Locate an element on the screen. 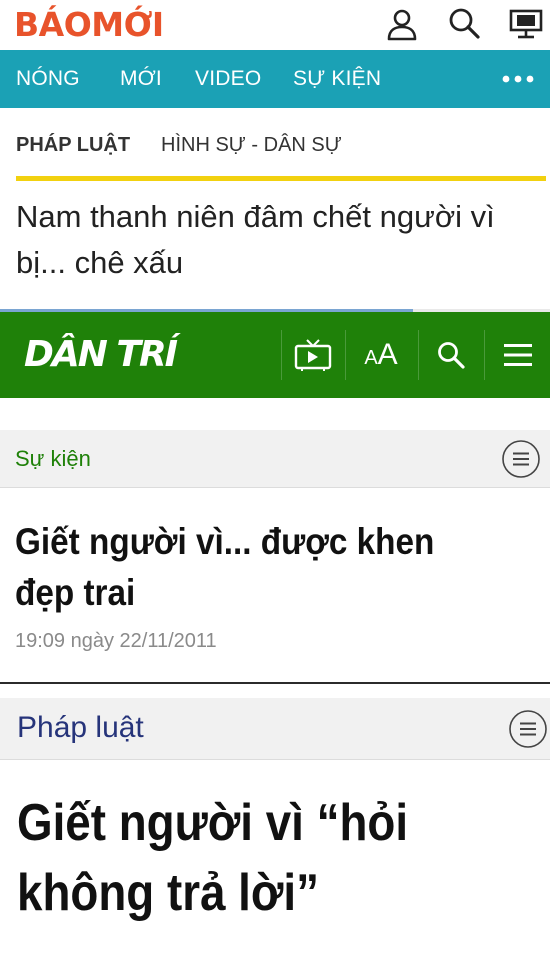  category-breadcrumb: PHÁP LUẬT HÌNH SỰ - DÂN SỰ is located at coordinates (275, 143).